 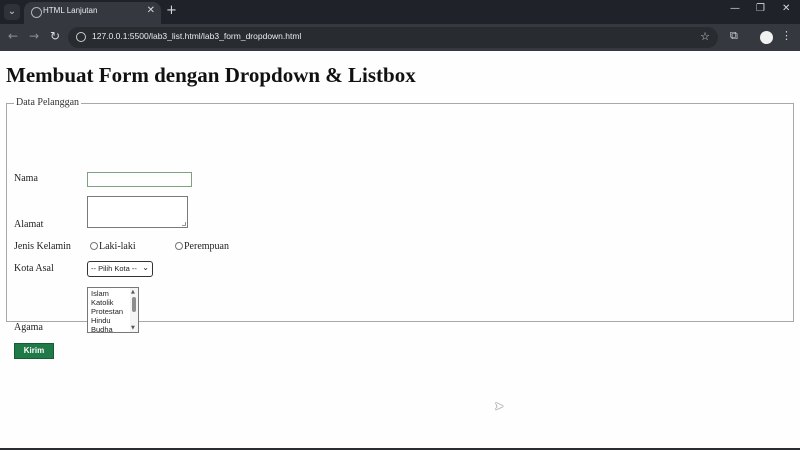 I want to click on minimize-icon: —, so click(x=735, y=8).